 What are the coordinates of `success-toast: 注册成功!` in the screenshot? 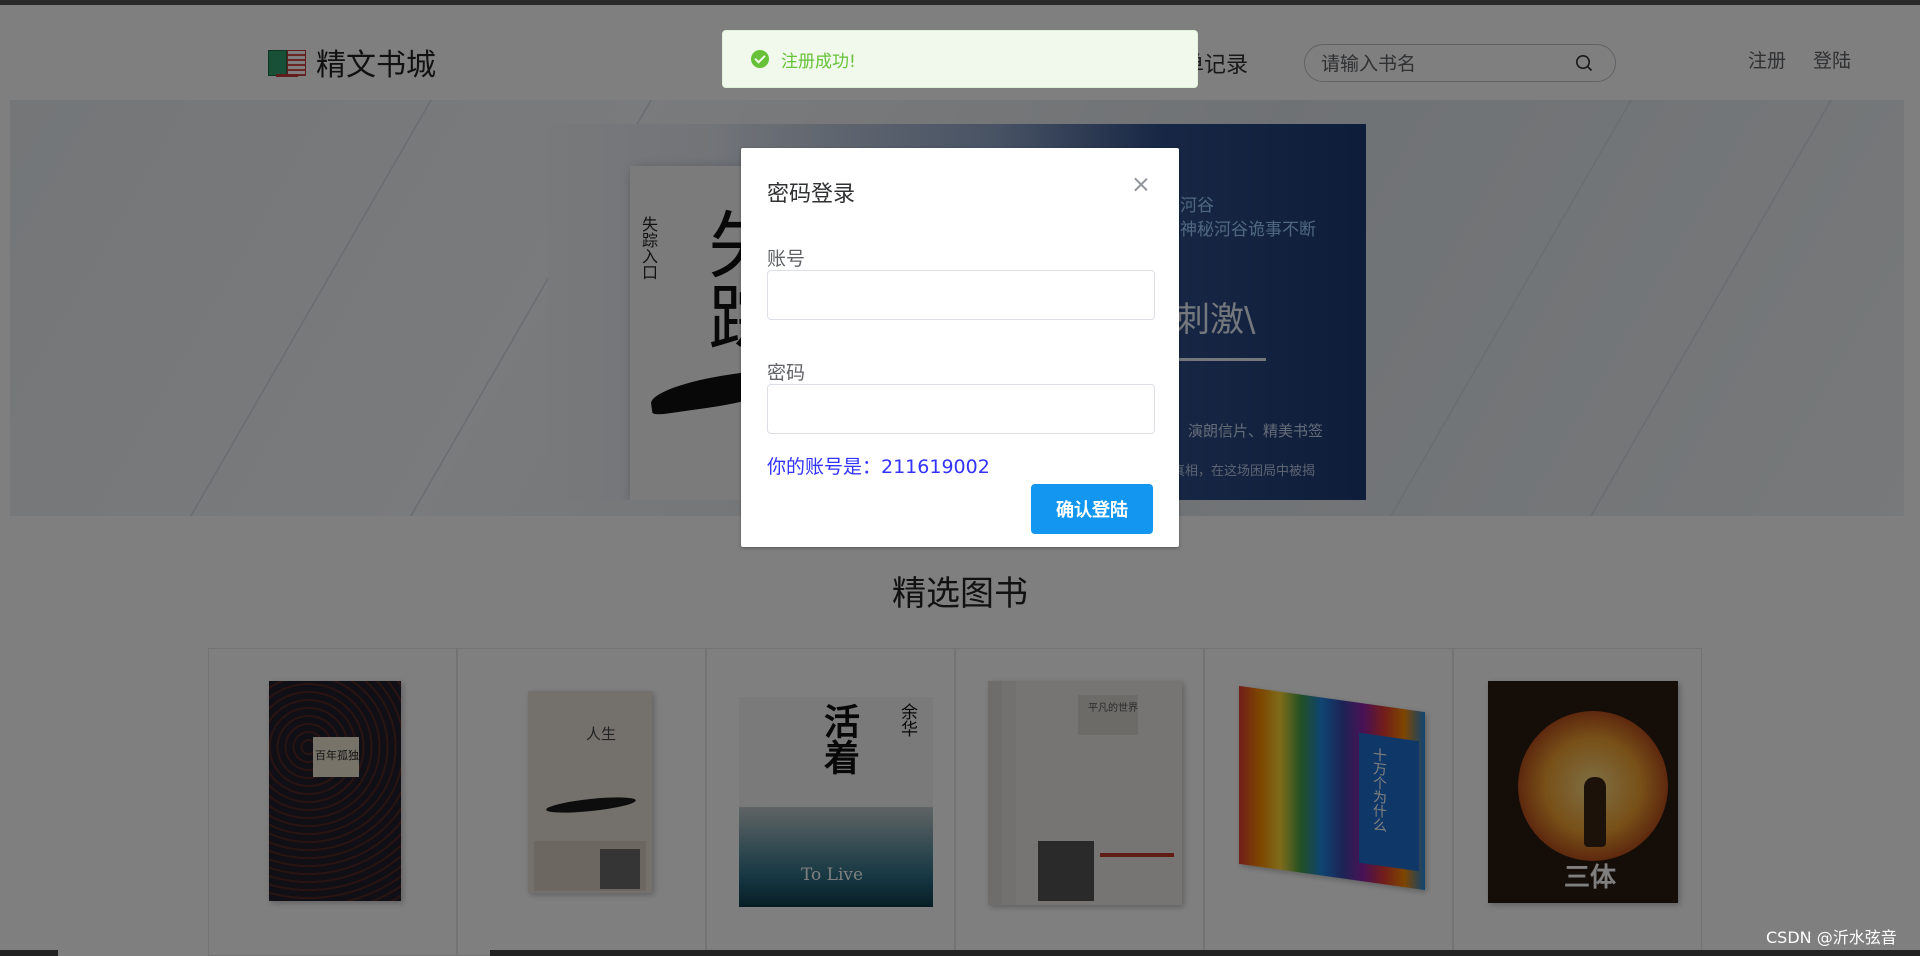 It's located at (960, 59).